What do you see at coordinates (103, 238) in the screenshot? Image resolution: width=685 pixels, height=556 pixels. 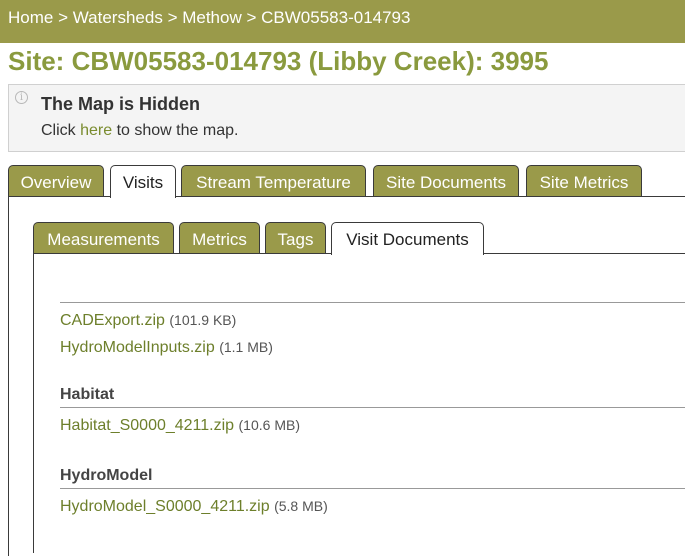 I see `tab-measurements: Measurements` at bounding box center [103, 238].